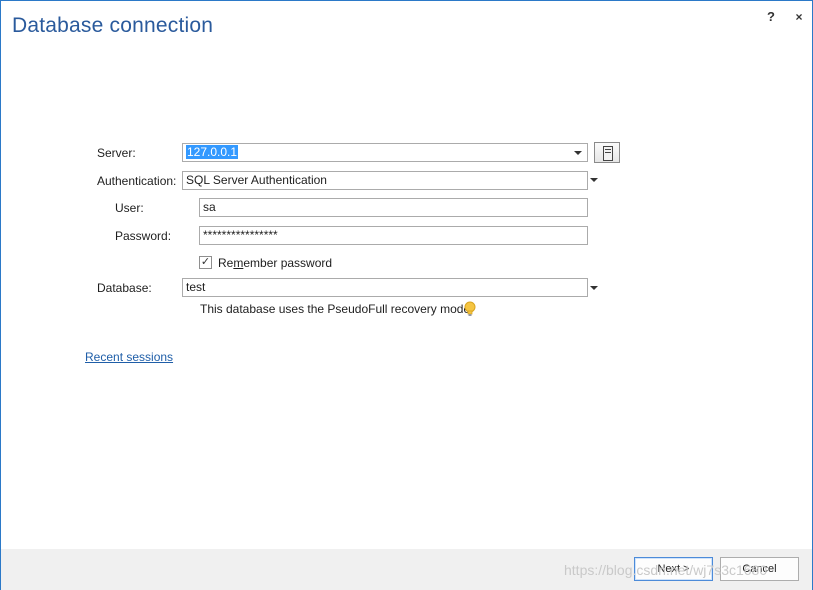 The width and height of the screenshot is (813, 590). I want to click on server-dropdown-arrow-icon, so click(578, 153).